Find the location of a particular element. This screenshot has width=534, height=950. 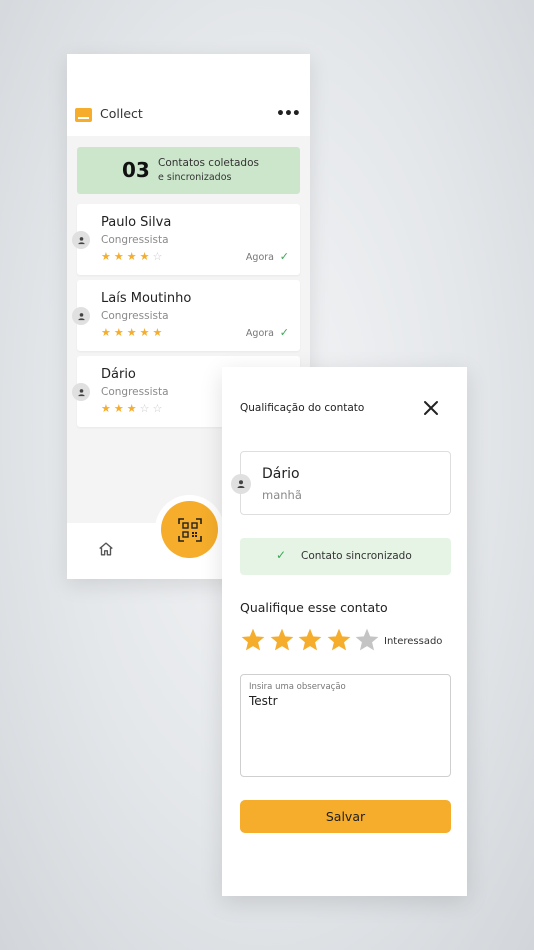

contact-summary-card: Dário manhã is located at coordinates (341, 483).